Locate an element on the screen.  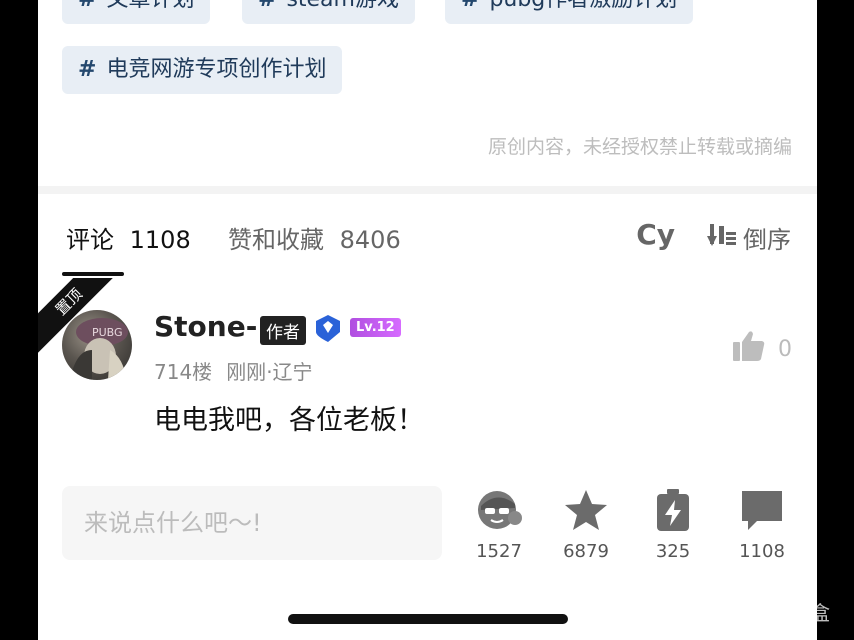
comment-meta: 714楼 刚刚·辽宁 is located at coordinates (233, 370).